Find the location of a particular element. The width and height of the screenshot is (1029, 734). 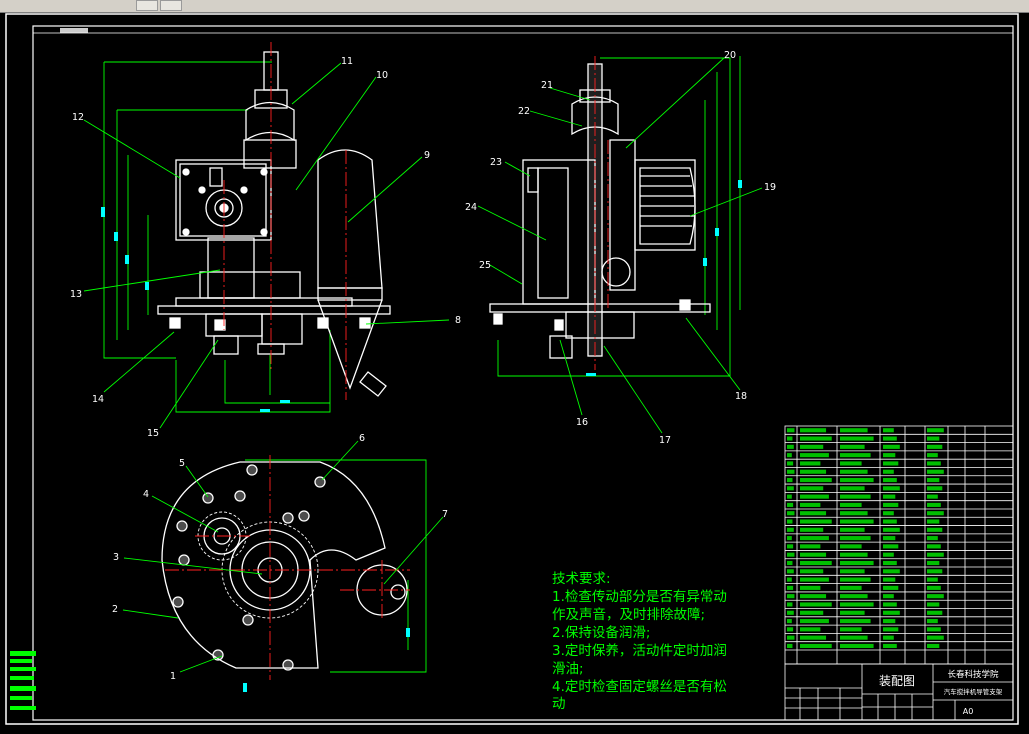

tech-line-5: 滑油; is located at coordinates (568, 669).